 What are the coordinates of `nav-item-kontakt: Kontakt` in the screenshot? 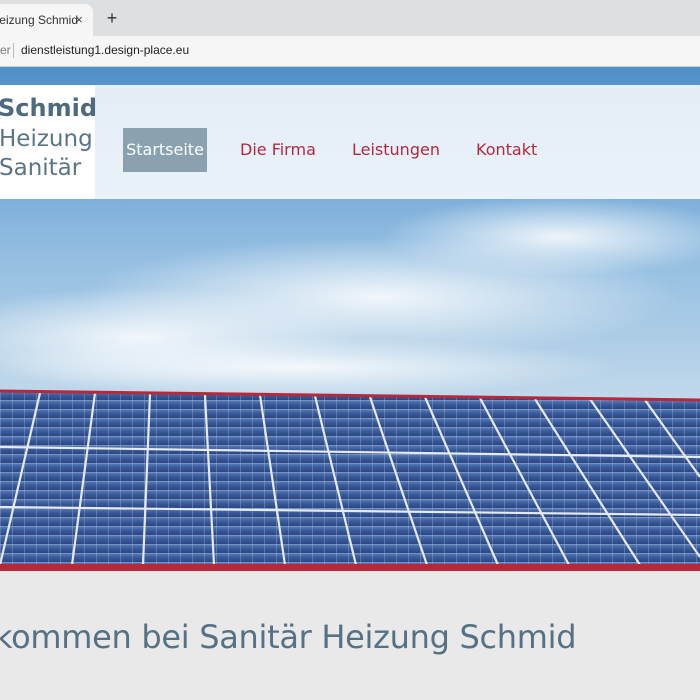 It's located at (506, 150).